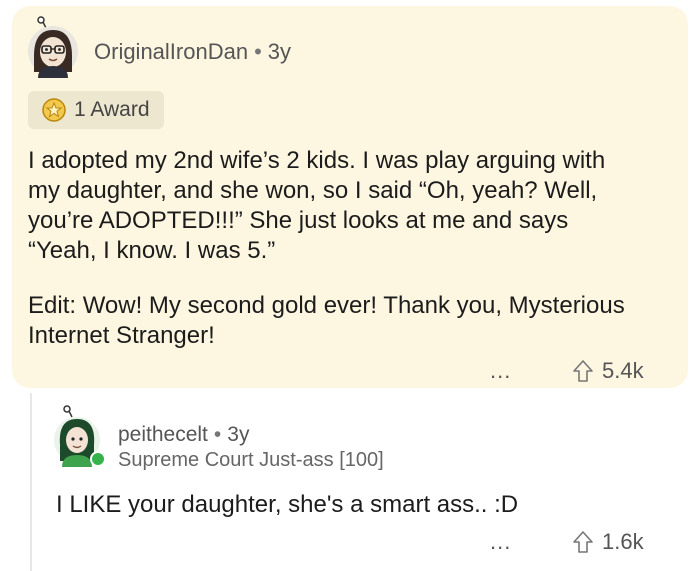  I want to click on upvote-button: 5.4k, so click(608, 371).